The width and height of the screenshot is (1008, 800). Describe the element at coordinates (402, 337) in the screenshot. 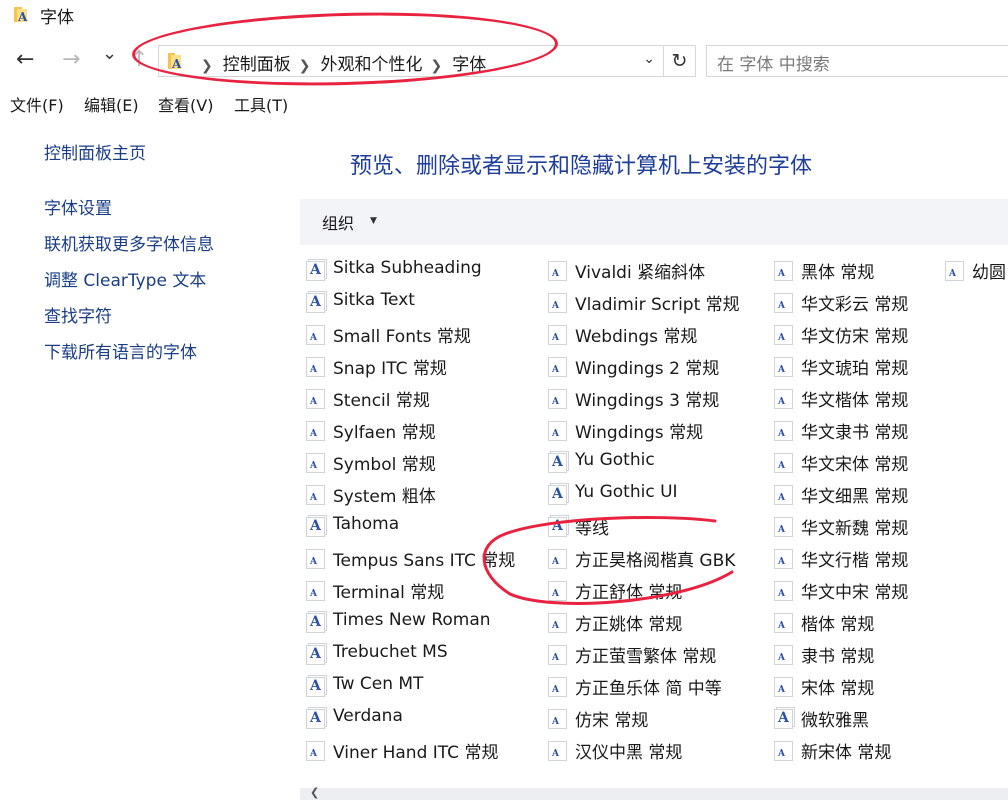

I see `font-item-label: Small Fonts 常规` at that location.